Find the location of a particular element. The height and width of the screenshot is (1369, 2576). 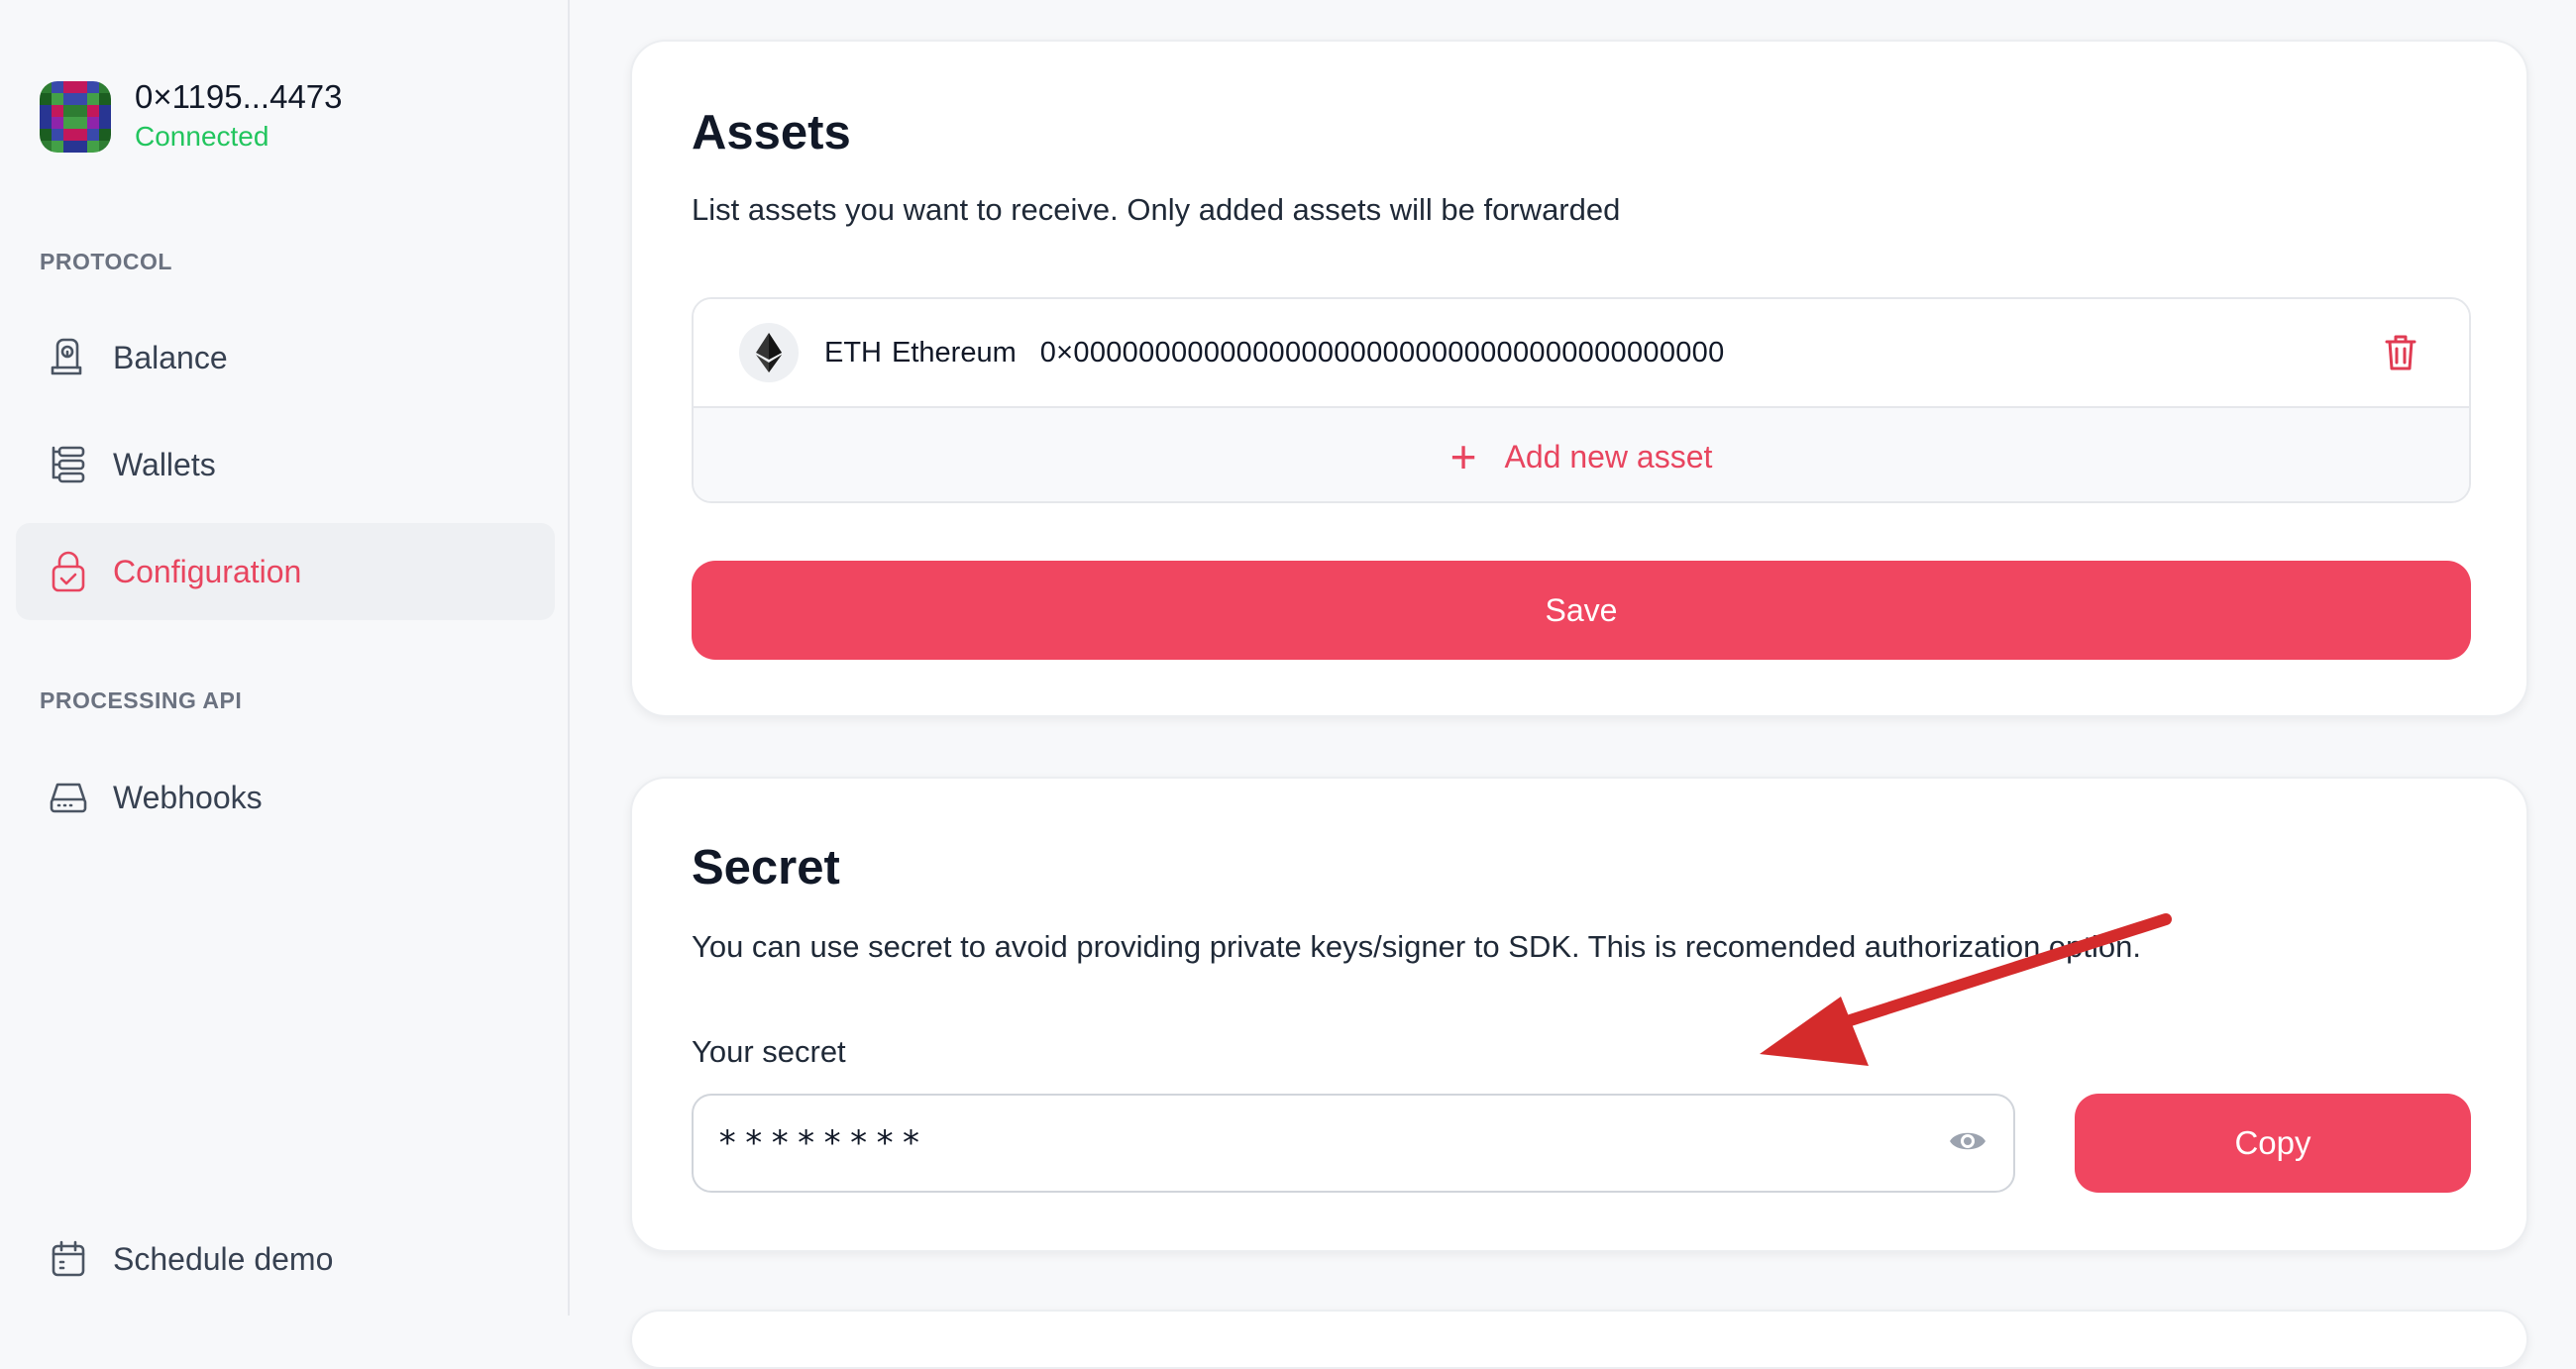

sidebar-item-balance: Balance is located at coordinates (285, 357).